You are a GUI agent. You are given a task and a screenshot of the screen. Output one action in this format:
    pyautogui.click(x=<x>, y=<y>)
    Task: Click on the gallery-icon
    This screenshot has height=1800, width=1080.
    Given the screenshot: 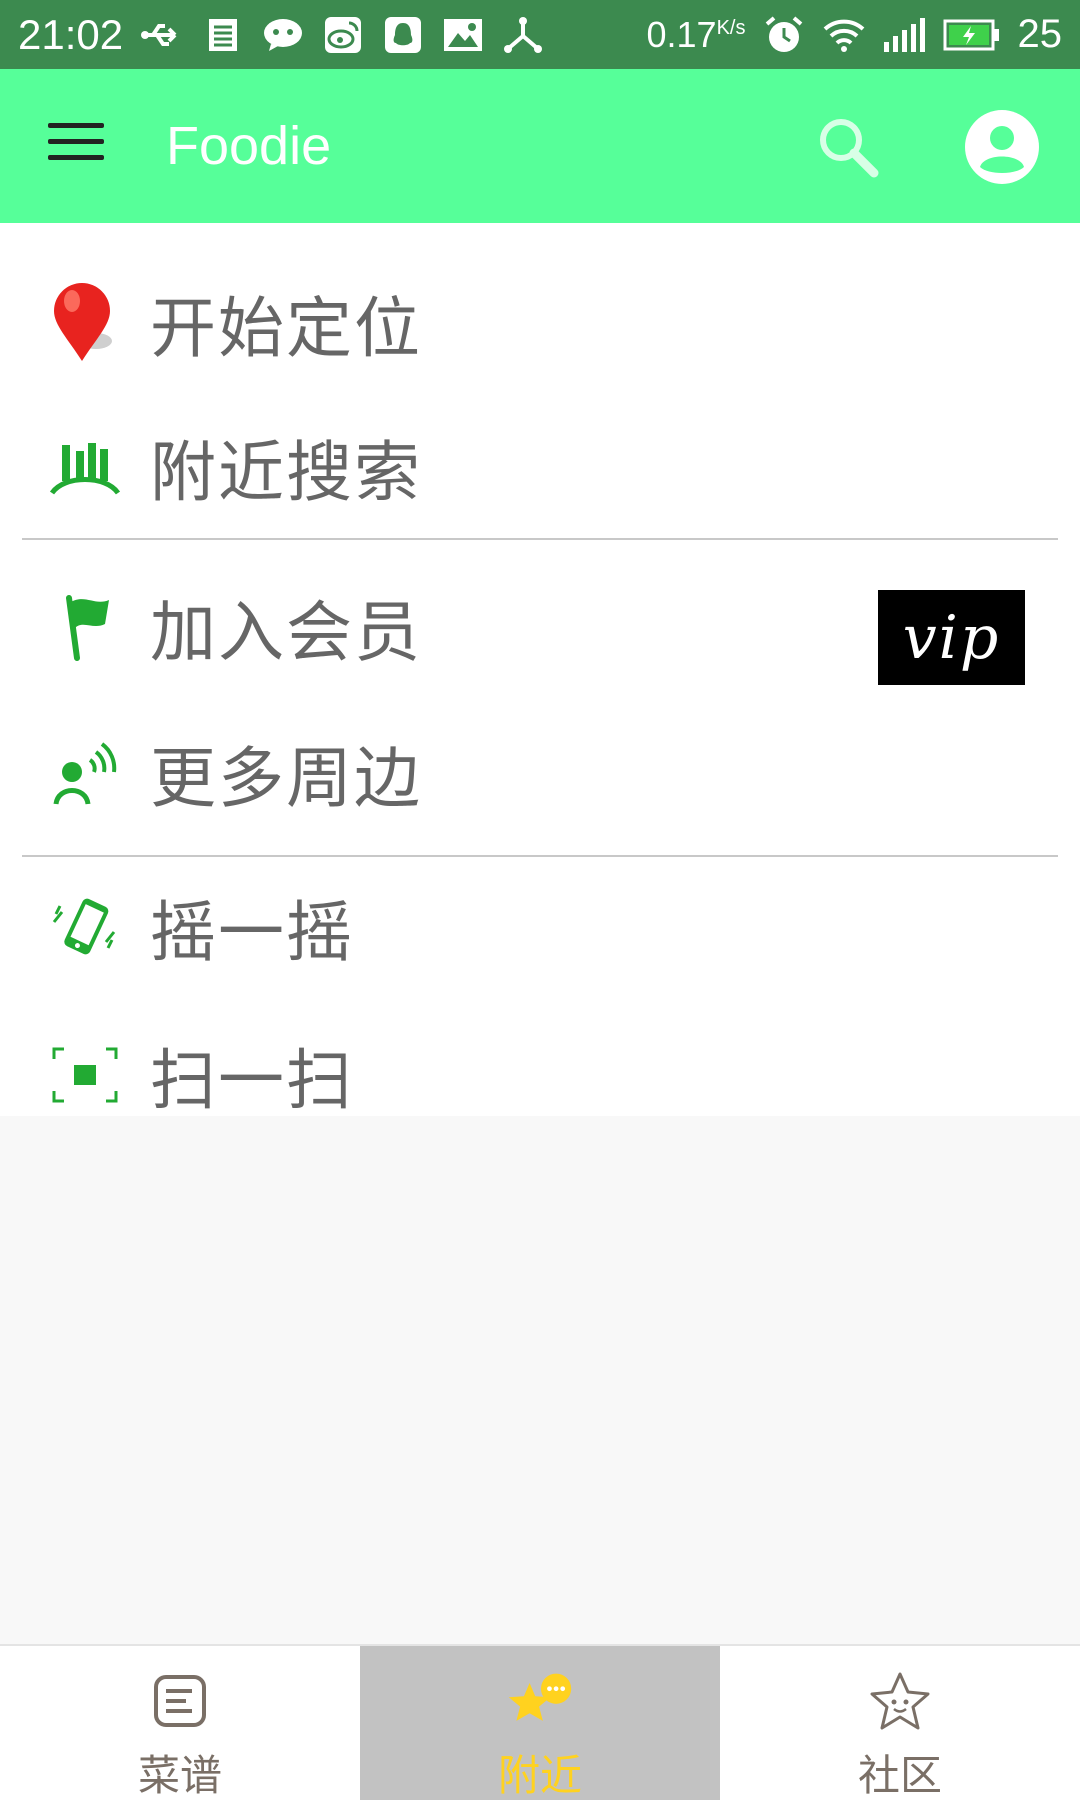 What is the action you would take?
    pyautogui.click(x=463, y=35)
    